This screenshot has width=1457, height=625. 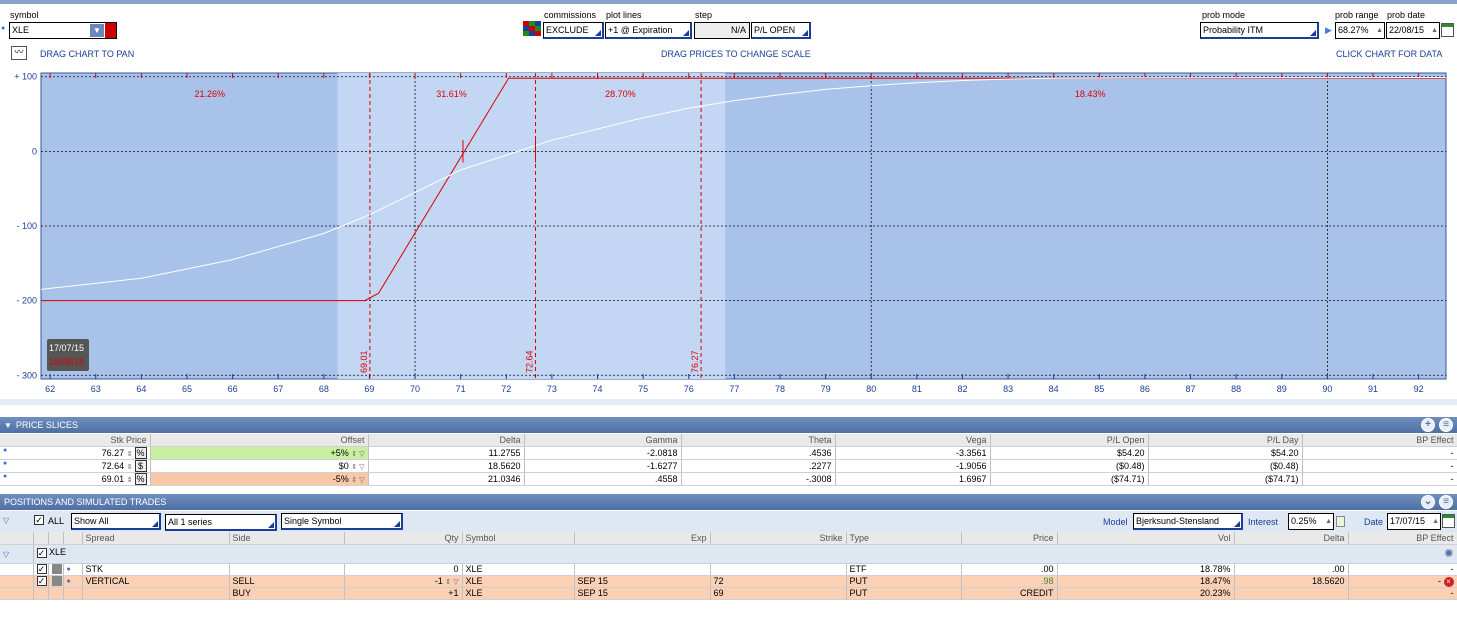 What do you see at coordinates (913, 466) in the screenshot?
I see `vega-cell: -1.9056` at bounding box center [913, 466].